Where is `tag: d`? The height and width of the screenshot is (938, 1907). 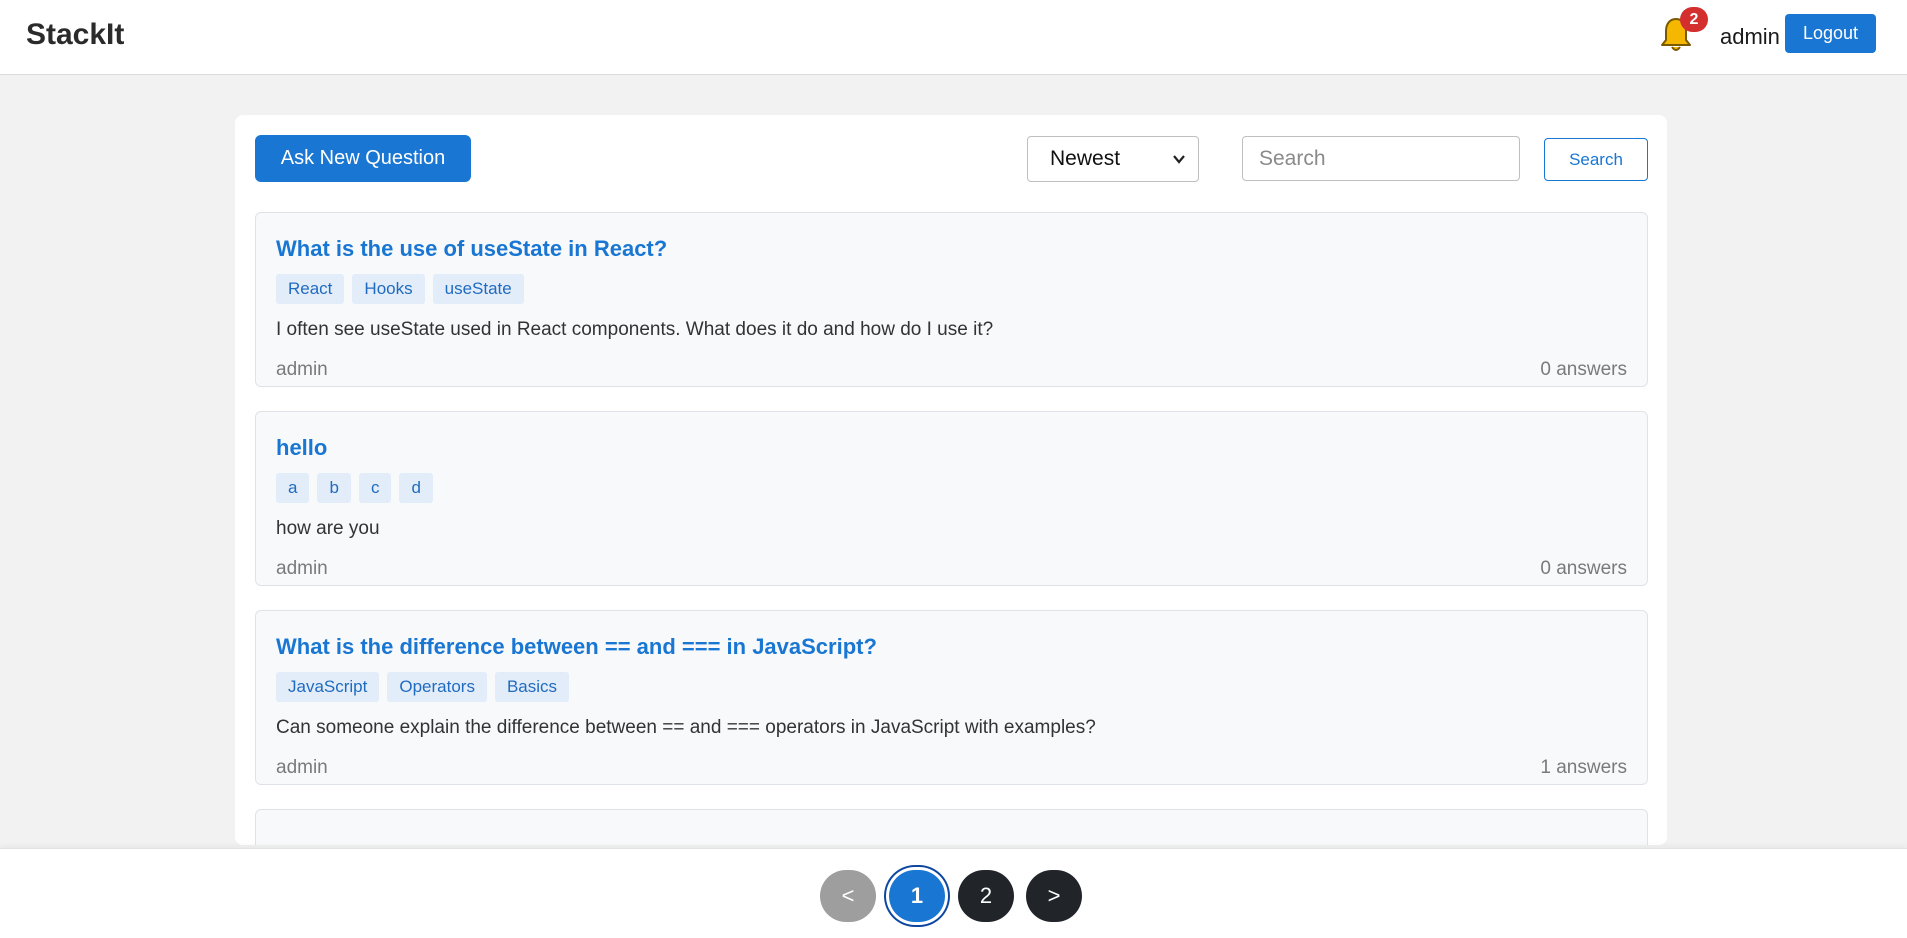
tag: d is located at coordinates (416, 488).